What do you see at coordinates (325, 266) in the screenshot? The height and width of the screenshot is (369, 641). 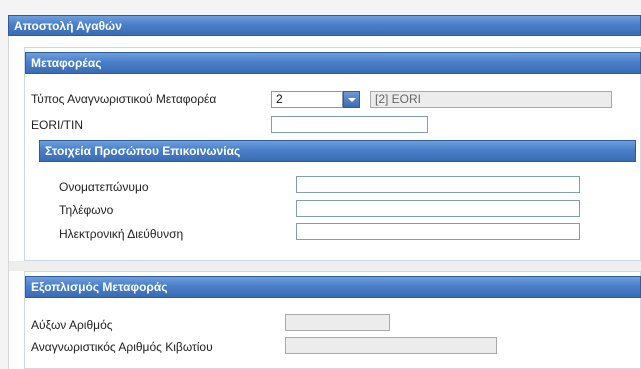 I see `section-gap` at bounding box center [325, 266].